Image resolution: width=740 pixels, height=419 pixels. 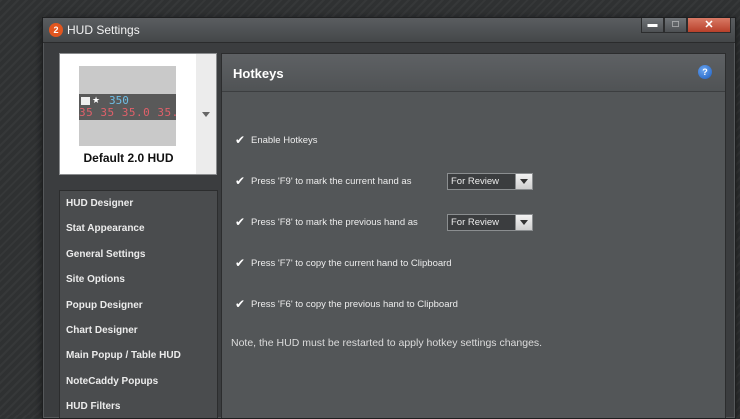 I want to click on hud-select-dropdown, so click(x=206, y=114).